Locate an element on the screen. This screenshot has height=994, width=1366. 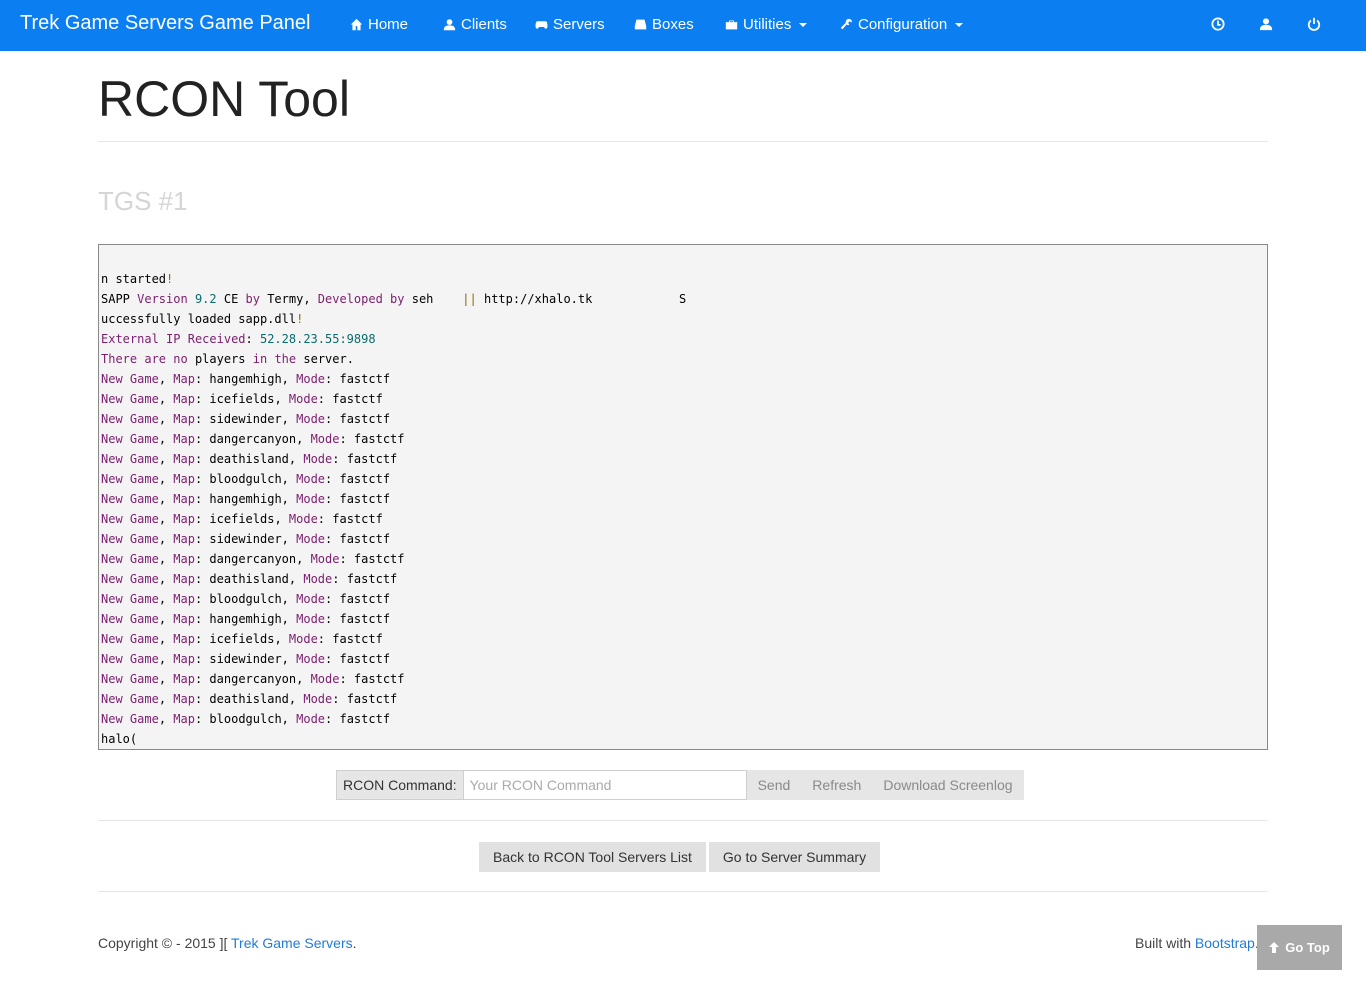
rcon-command-input is located at coordinates (604, 785).